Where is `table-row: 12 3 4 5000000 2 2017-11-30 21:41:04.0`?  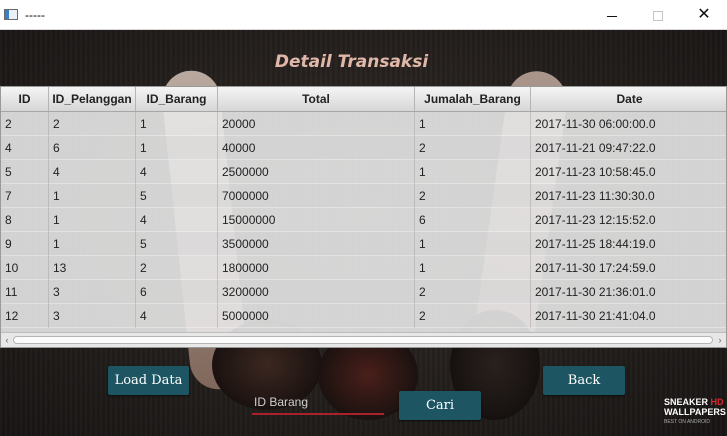
table-row: 12 3 4 5000000 2 2017-11-30 21:41:04.0 is located at coordinates (363, 316).